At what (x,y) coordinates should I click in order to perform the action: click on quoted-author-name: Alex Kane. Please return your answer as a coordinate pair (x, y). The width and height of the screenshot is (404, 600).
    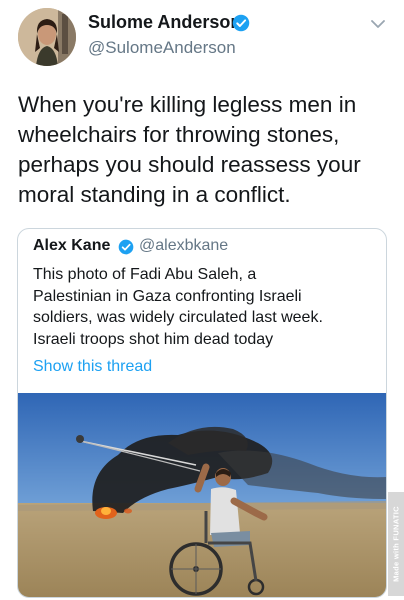
    Looking at the image, I should click on (71, 246).